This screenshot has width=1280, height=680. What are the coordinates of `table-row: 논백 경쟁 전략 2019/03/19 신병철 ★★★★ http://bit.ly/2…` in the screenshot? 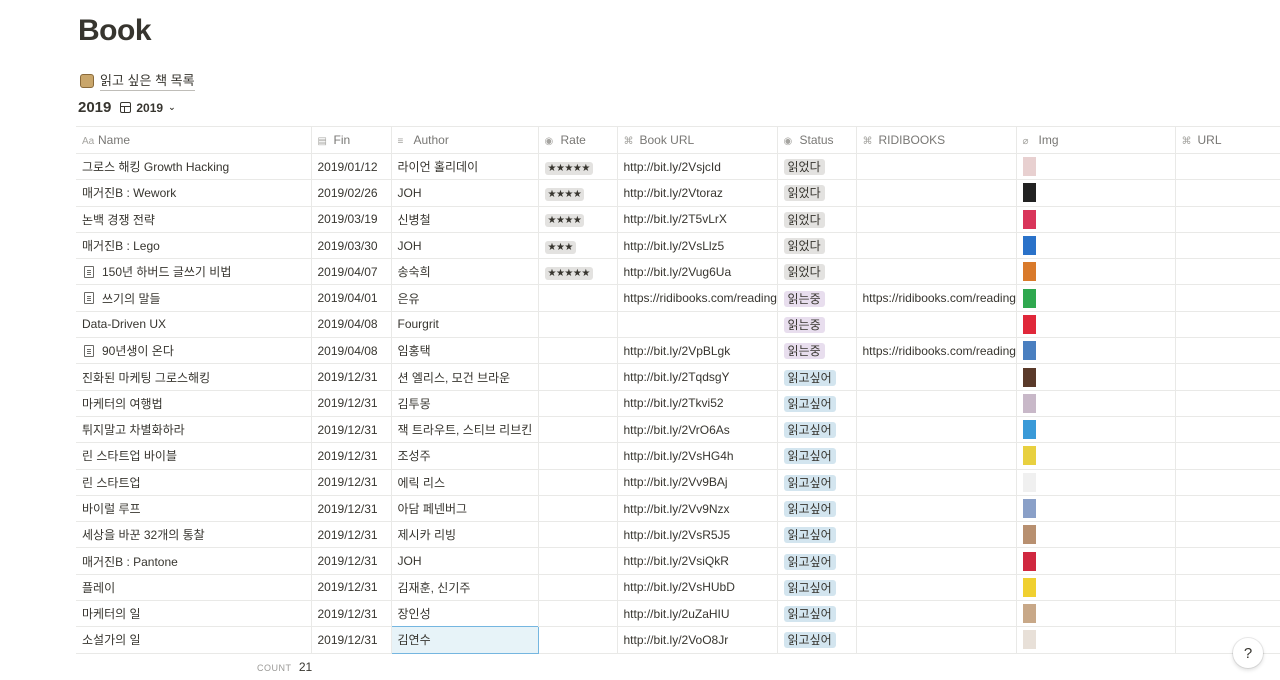 It's located at (678, 219).